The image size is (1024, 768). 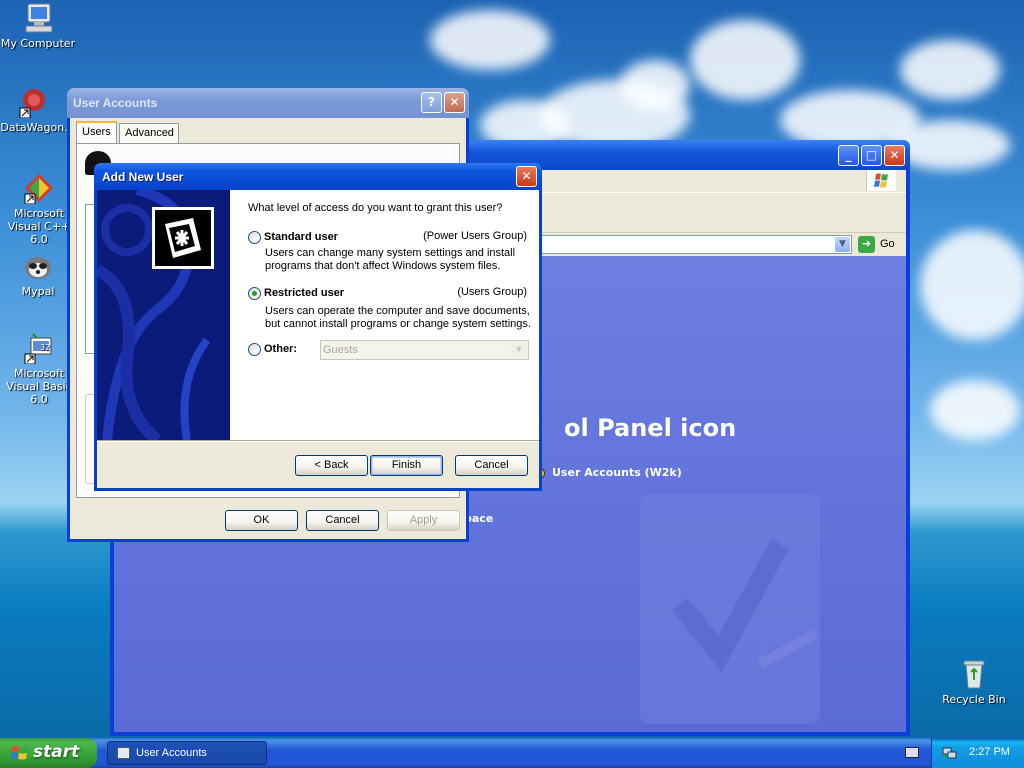 What do you see at coordinates (650, 428) in the screenshot?
I see `page-heading: ol Panel icon` at bounding box center [650, 428].